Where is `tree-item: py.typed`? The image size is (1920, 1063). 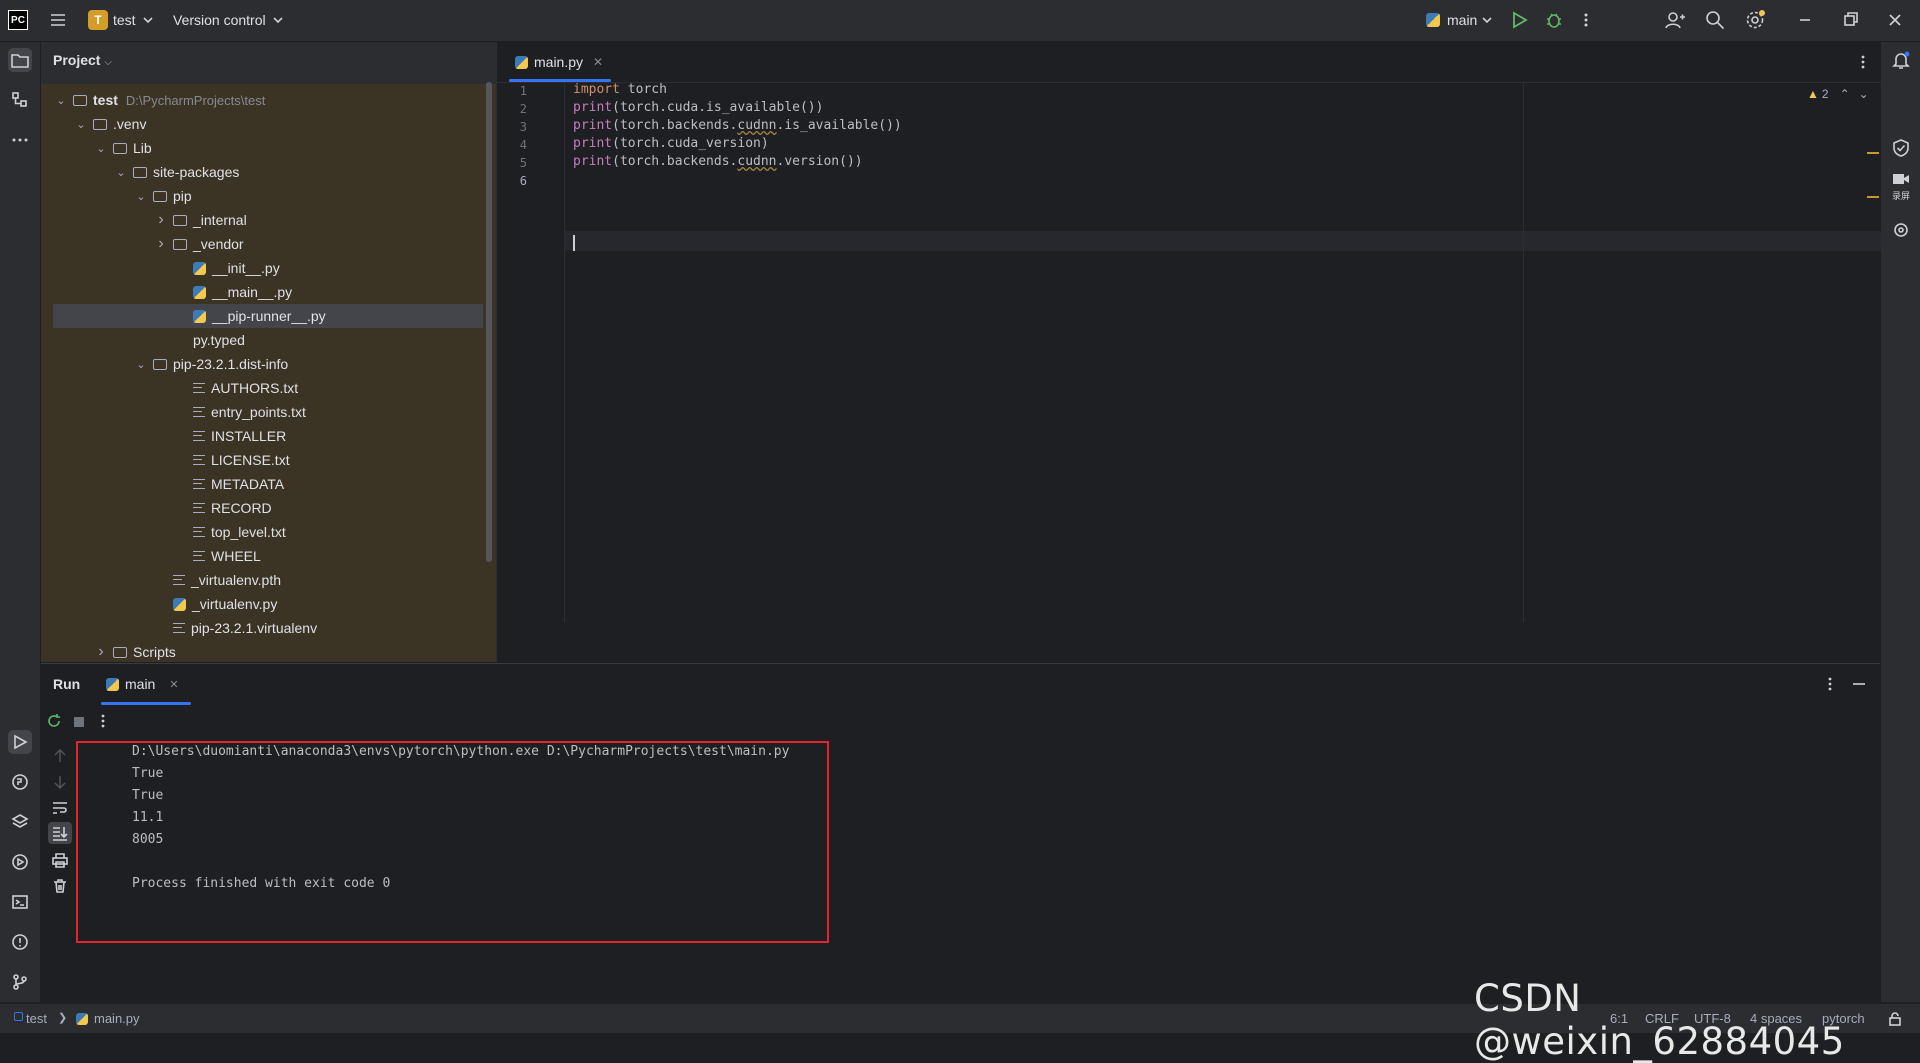
tree-item: py.typed is located at coordinates (261, 340).